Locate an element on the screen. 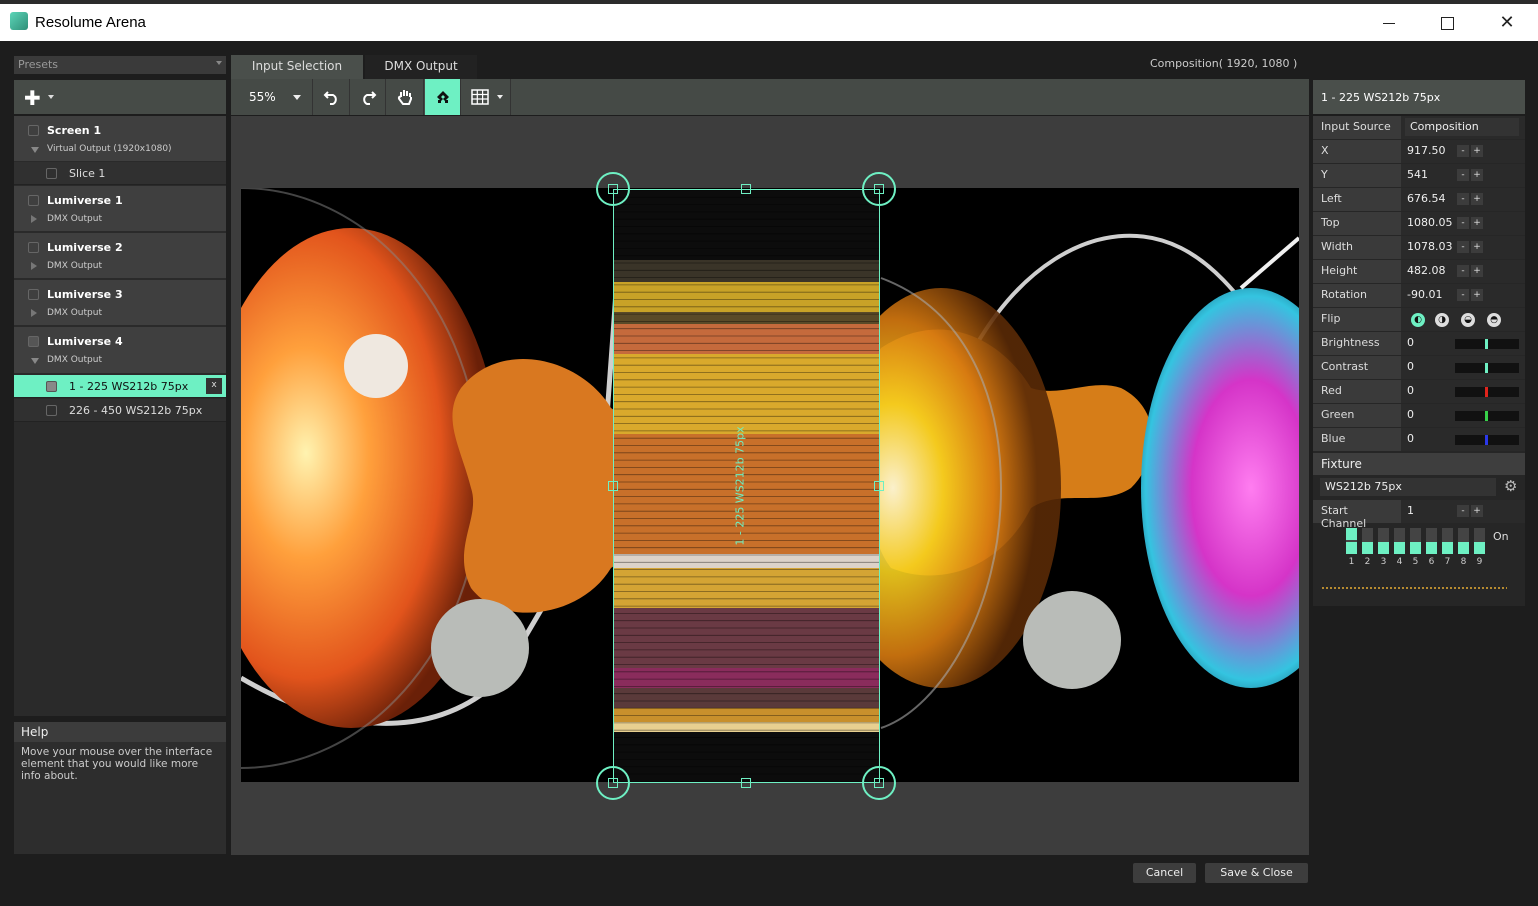 Image resolution: width=1538 pixels, height=906 pixels. x-field: 917.50 - + is located at coordinates (1463, 151).